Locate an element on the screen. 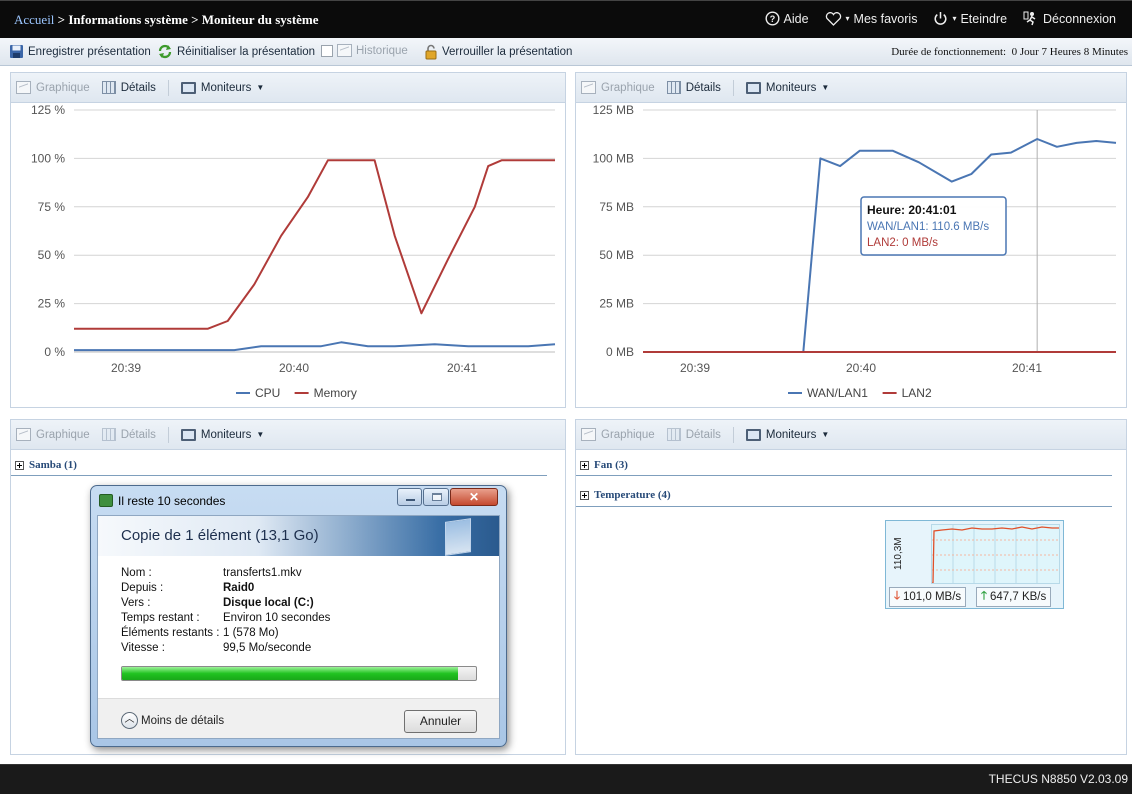 The image size is (1132, 794). fewer-details-button: ︿ Moins de détails is located at coordinates (172, 720).